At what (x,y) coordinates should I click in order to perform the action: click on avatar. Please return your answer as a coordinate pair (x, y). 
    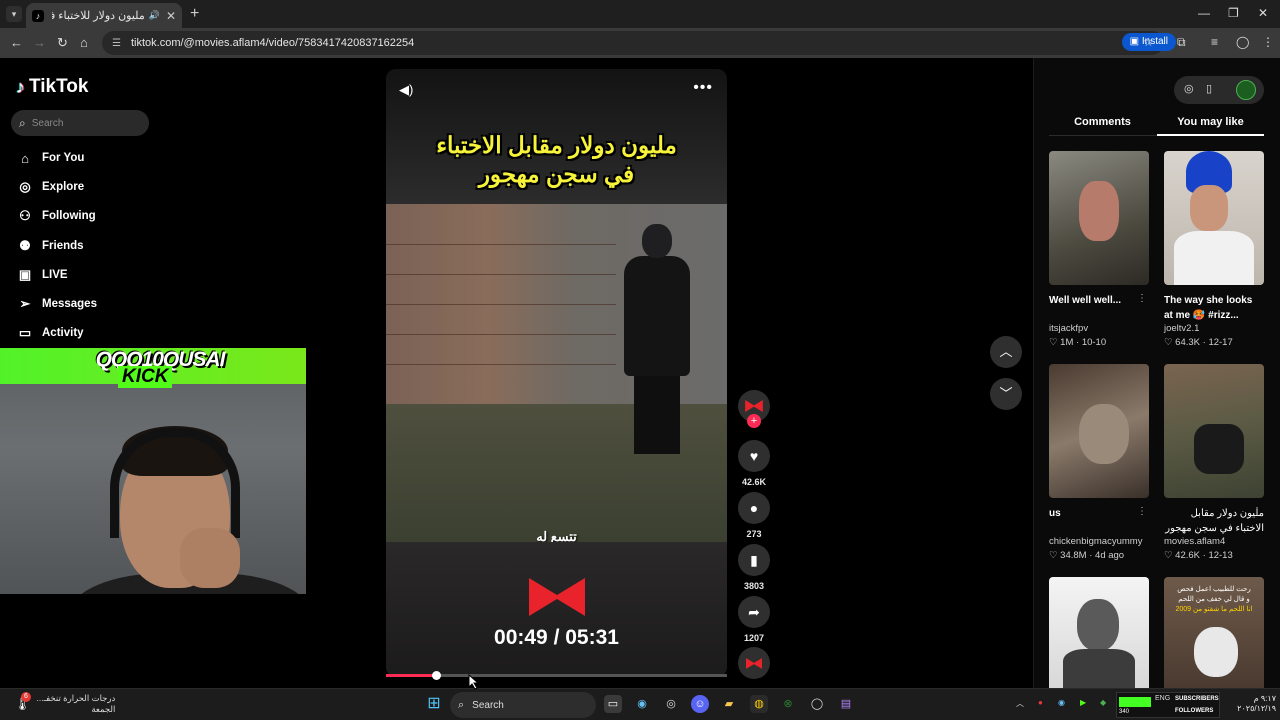
    Looking at the image, I should click on (1246, 90).